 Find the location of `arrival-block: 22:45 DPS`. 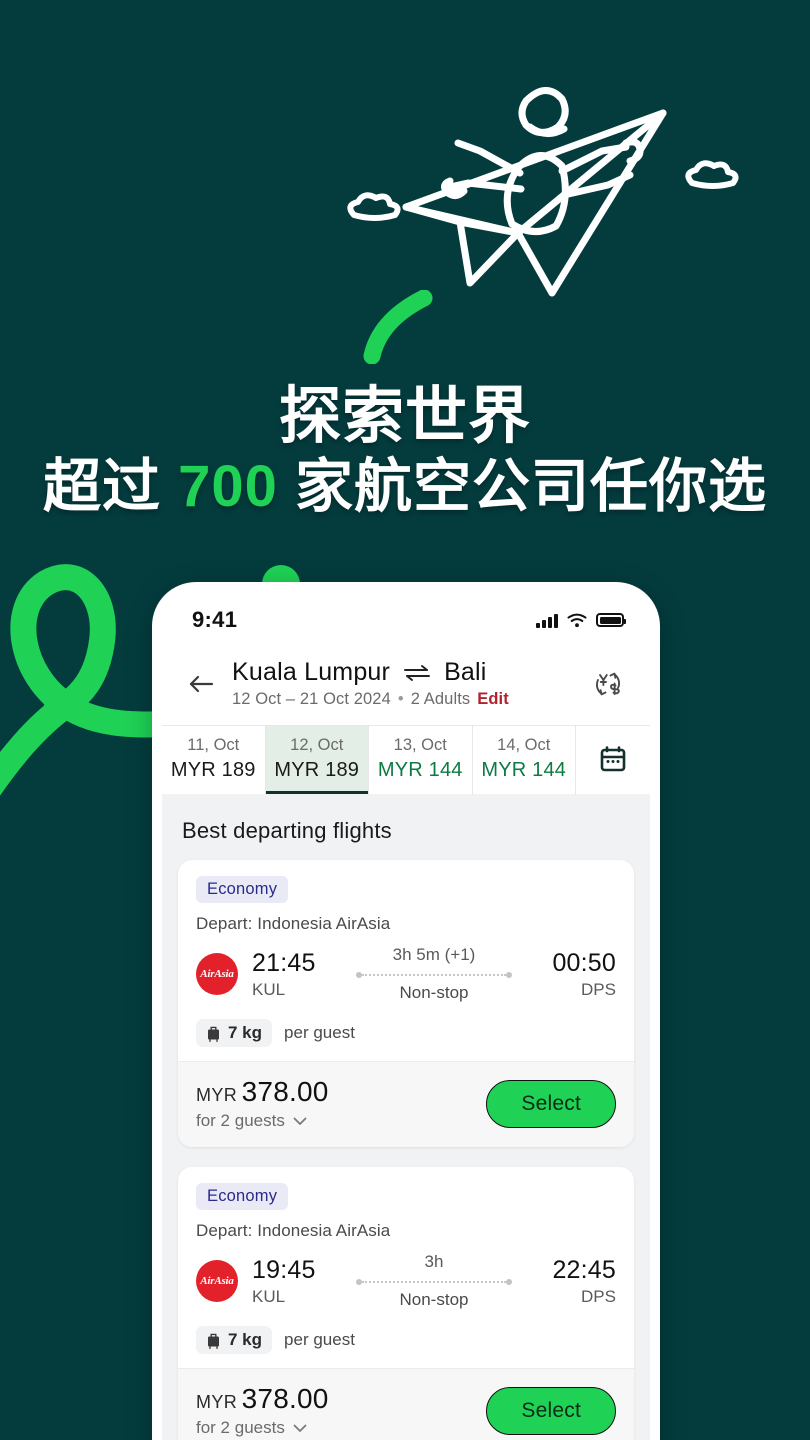

arrival-block: 22:45 DPS is located at coordinates (574, 1281).